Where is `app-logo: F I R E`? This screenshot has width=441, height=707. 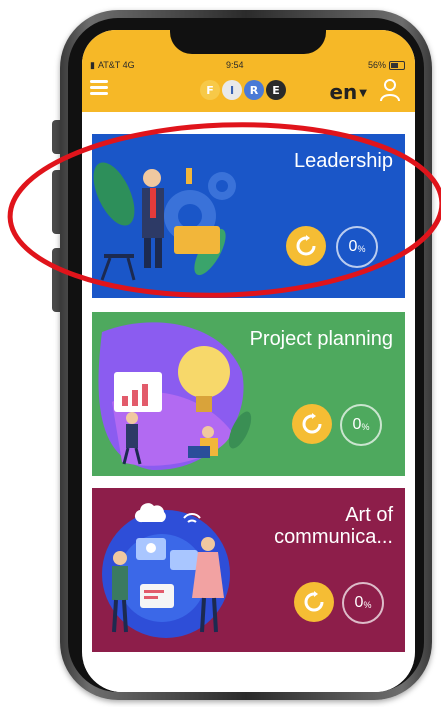 app-logo: F I R E is located at coordinates (243, 91).